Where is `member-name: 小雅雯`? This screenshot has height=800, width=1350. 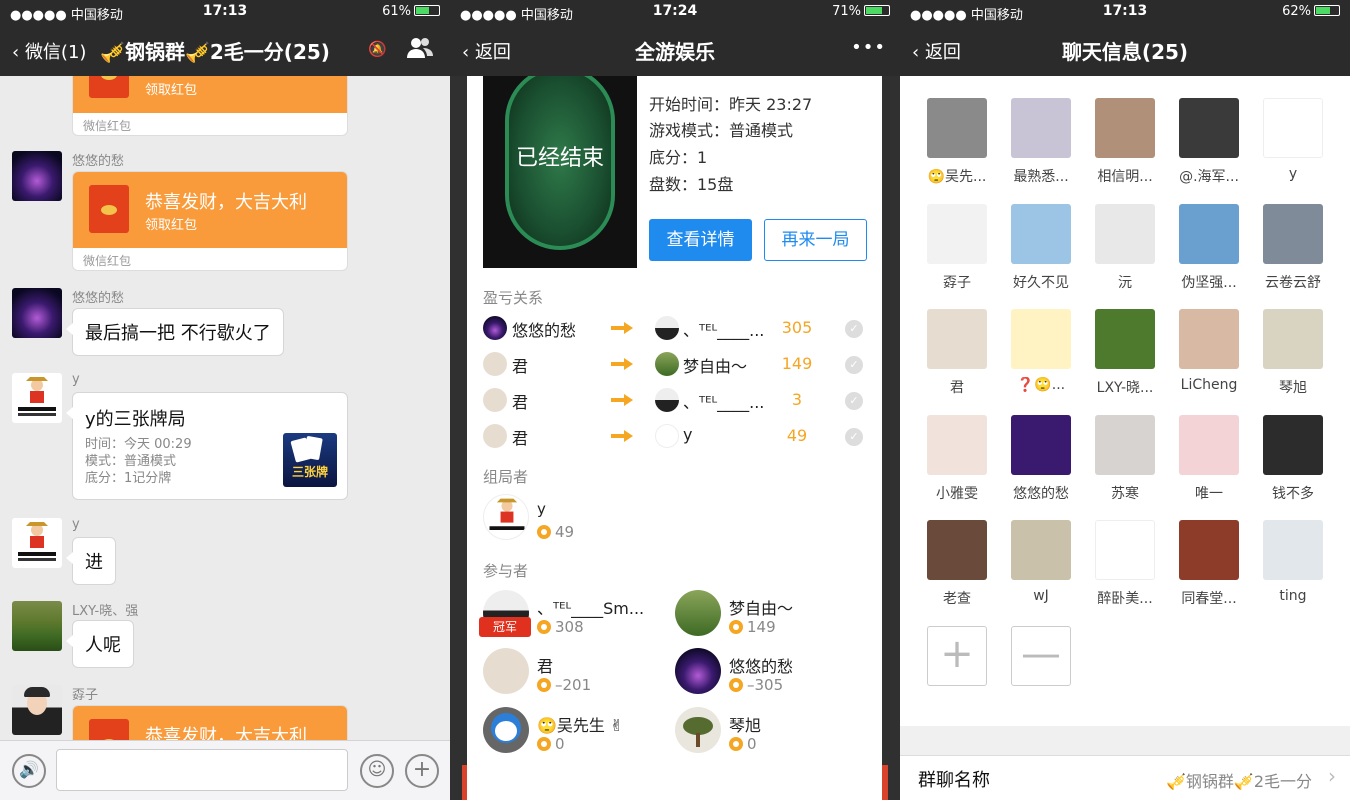
member-name: 小雅雯 is located at coordinates (957, 493).